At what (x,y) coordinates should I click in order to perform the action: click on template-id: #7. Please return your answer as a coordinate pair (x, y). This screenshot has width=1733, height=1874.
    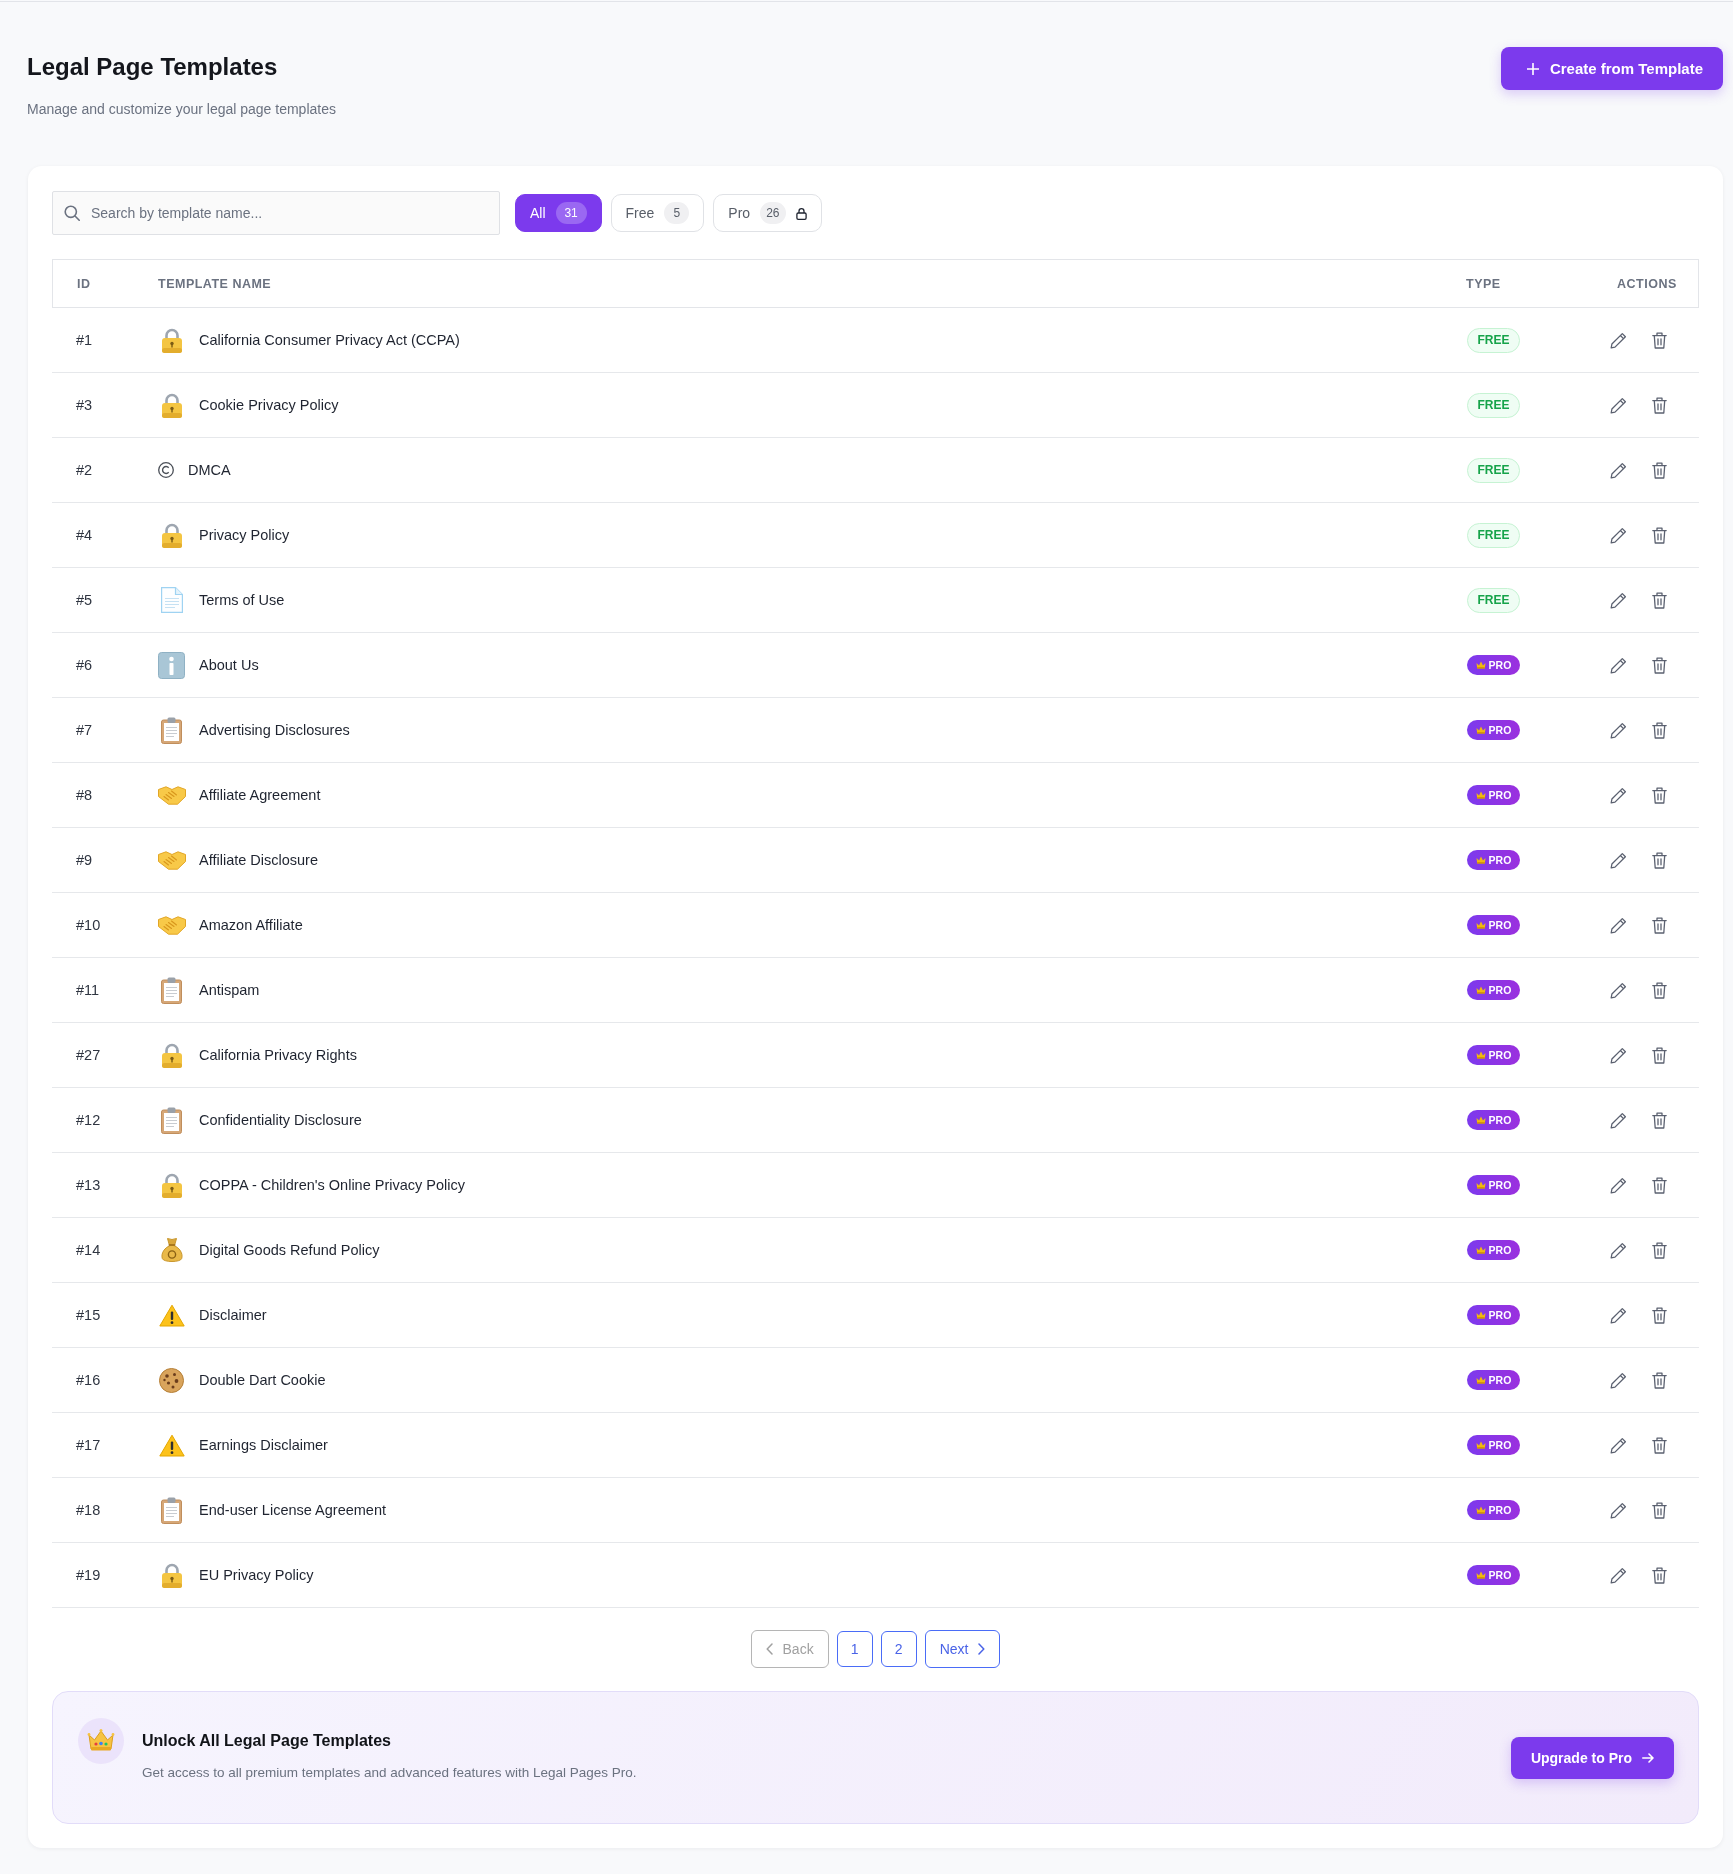
    Looking at the image, I should click on (84, 730).